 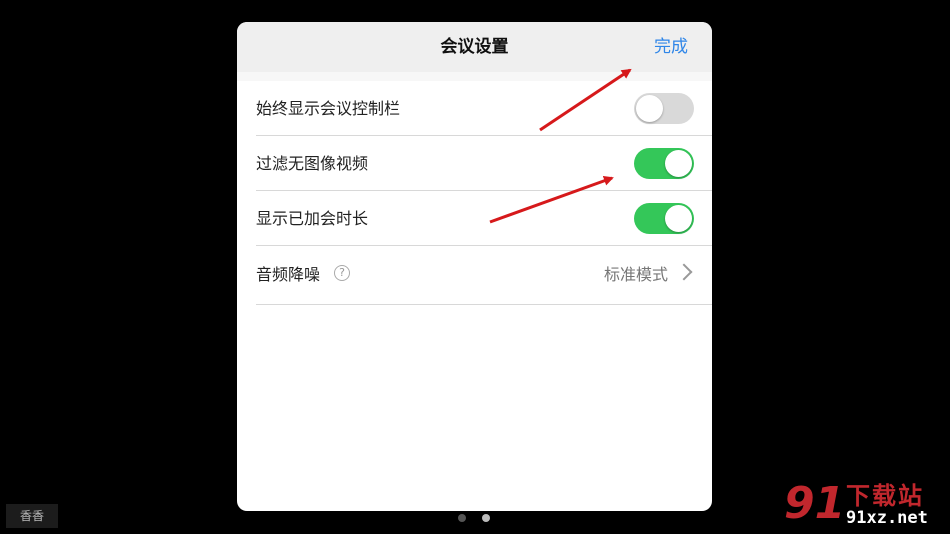 What do you see at coordinates (474, 76) in the screenshot?
I see `header-separator` at bounding box center [474, 76].